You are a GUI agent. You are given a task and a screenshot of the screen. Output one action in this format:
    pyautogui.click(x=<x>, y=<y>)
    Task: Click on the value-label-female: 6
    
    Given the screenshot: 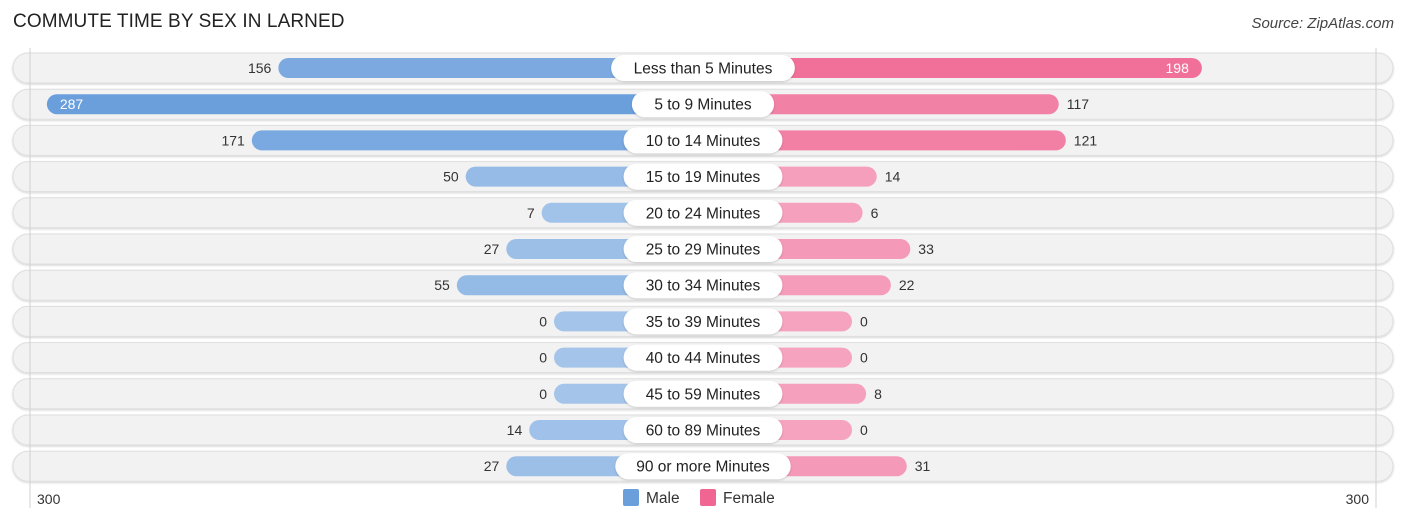 What is the action you would take?
    pyautogui.click(x=875, y=213)
    